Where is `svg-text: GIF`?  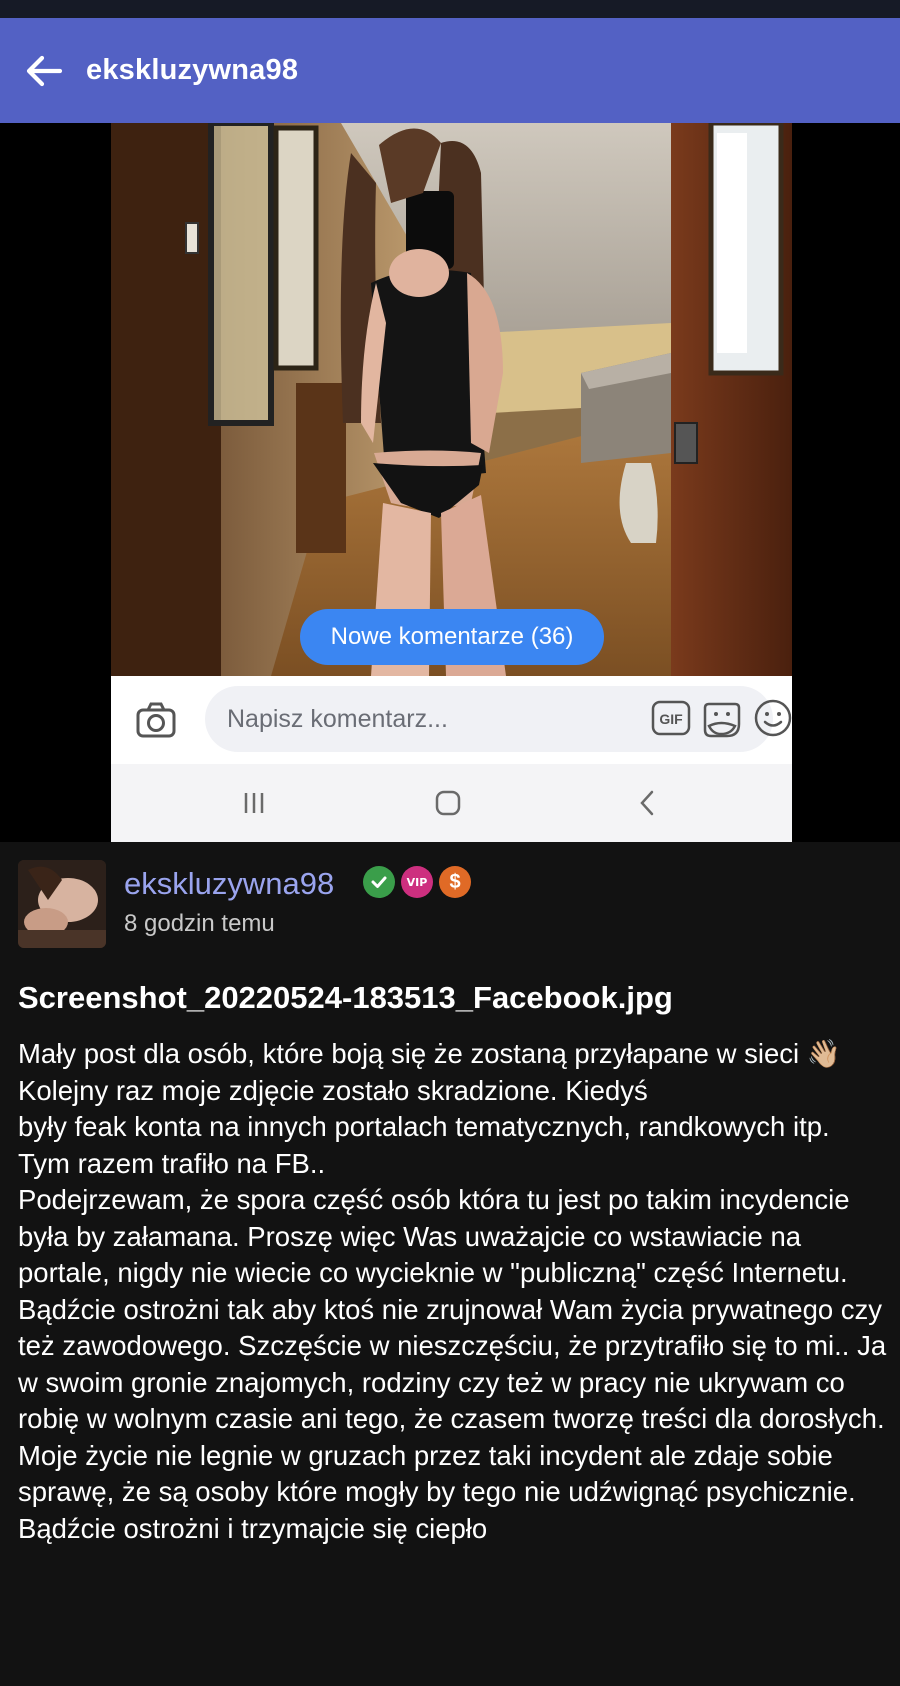
svg-text: GIF is located at coordinates (671, 719).